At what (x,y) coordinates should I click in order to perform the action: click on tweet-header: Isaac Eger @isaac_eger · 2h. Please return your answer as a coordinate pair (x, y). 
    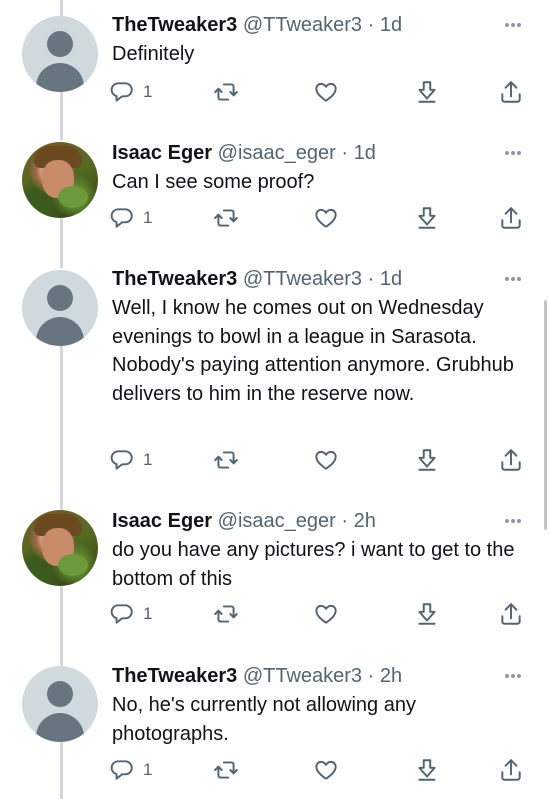
    Looking at the image, I should click on (244, 521).